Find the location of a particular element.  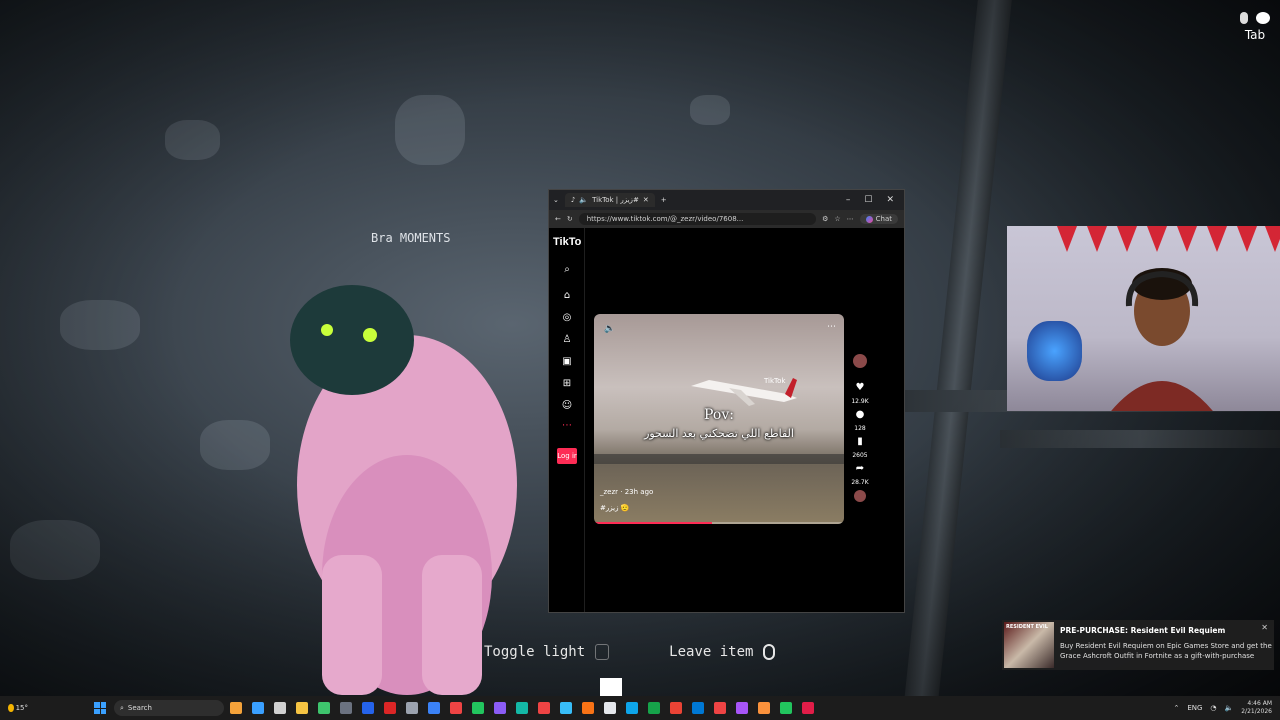

microphone-icon is located at coordinates (1244, 18).